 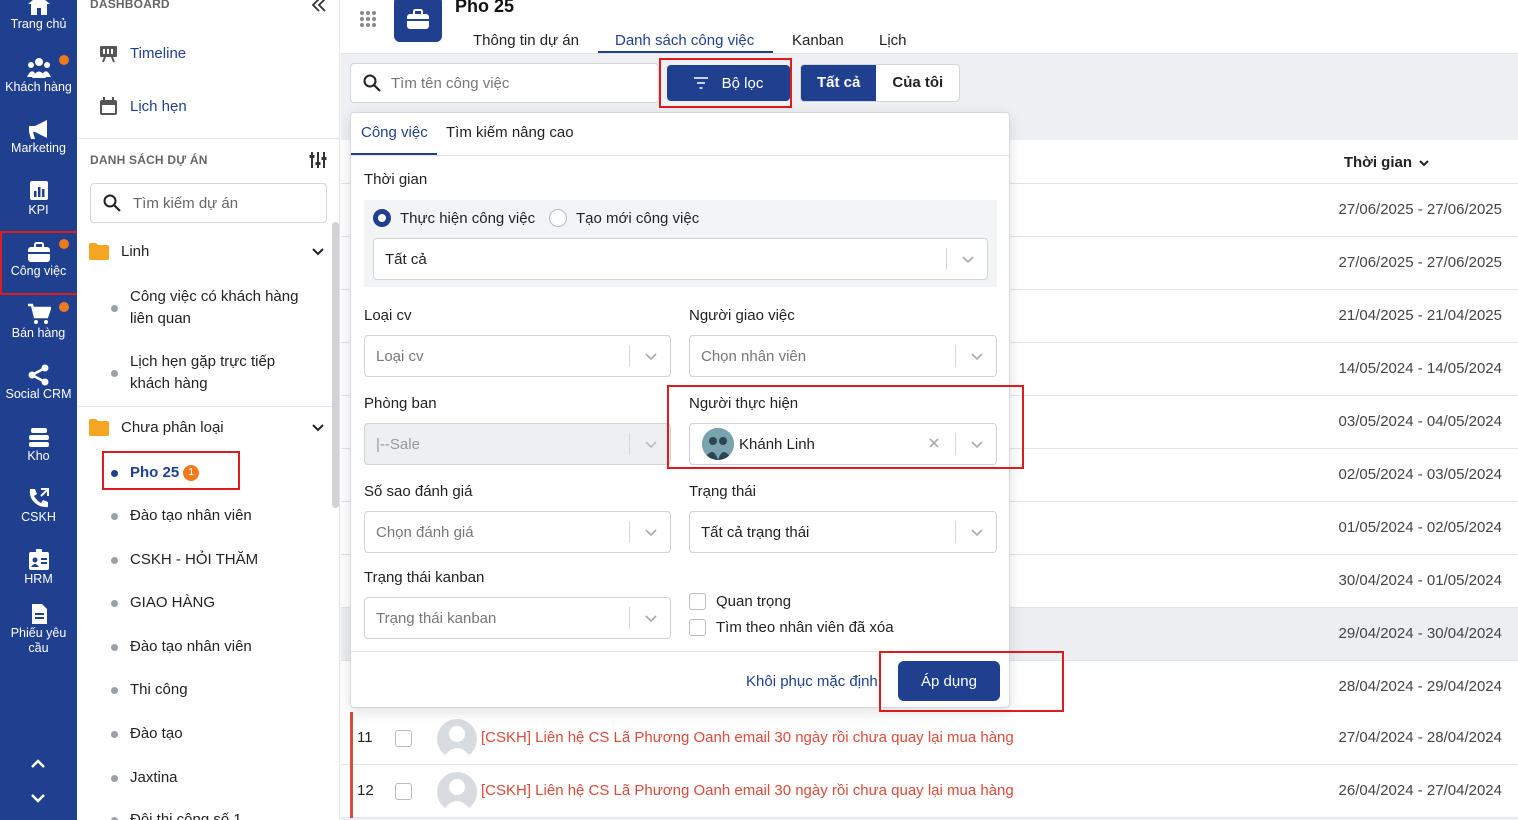 I want to click on projects-heading: DANH SÁCH DỰ ÁN, so click(x=149, y=160).